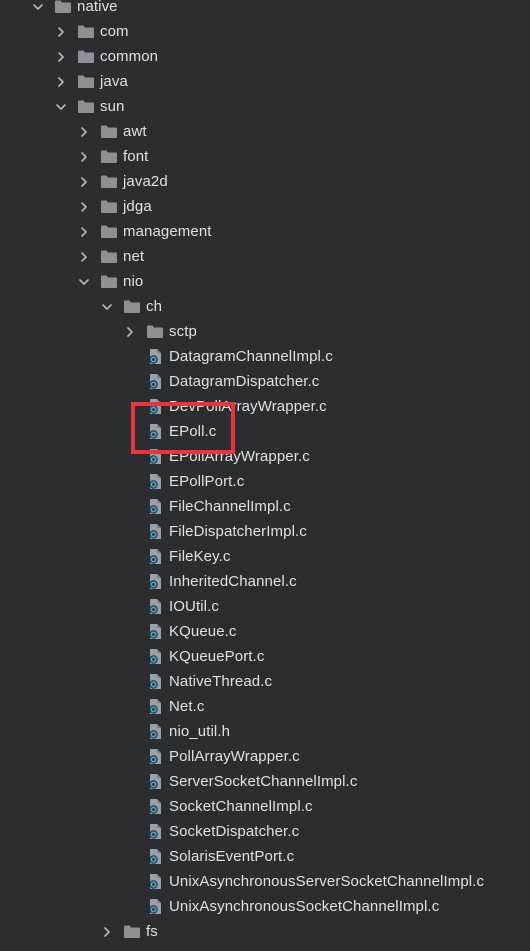  What do you see at coordinates (238, 531) in the screenshot?
I see `tree-item-label: FileDispatcherImpl.c` at bounding box center [238, 531].